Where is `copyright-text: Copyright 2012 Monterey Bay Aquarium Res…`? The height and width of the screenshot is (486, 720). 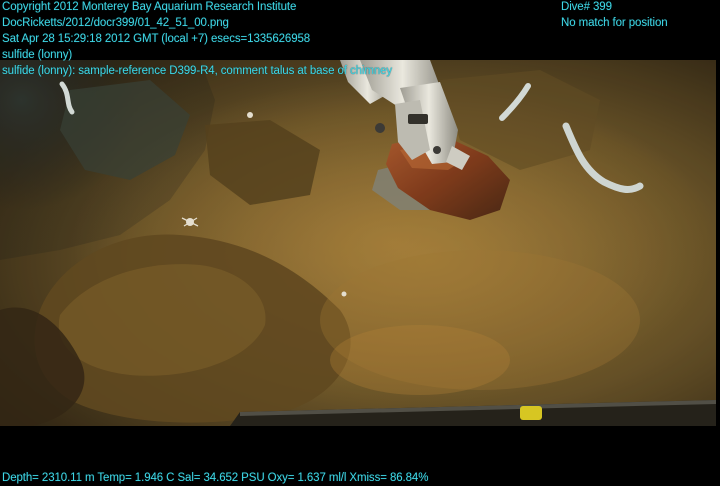 copyright-text: Copyright 2012 Monterey Bay Aquarium Res… is located at coordinates (149, 7).